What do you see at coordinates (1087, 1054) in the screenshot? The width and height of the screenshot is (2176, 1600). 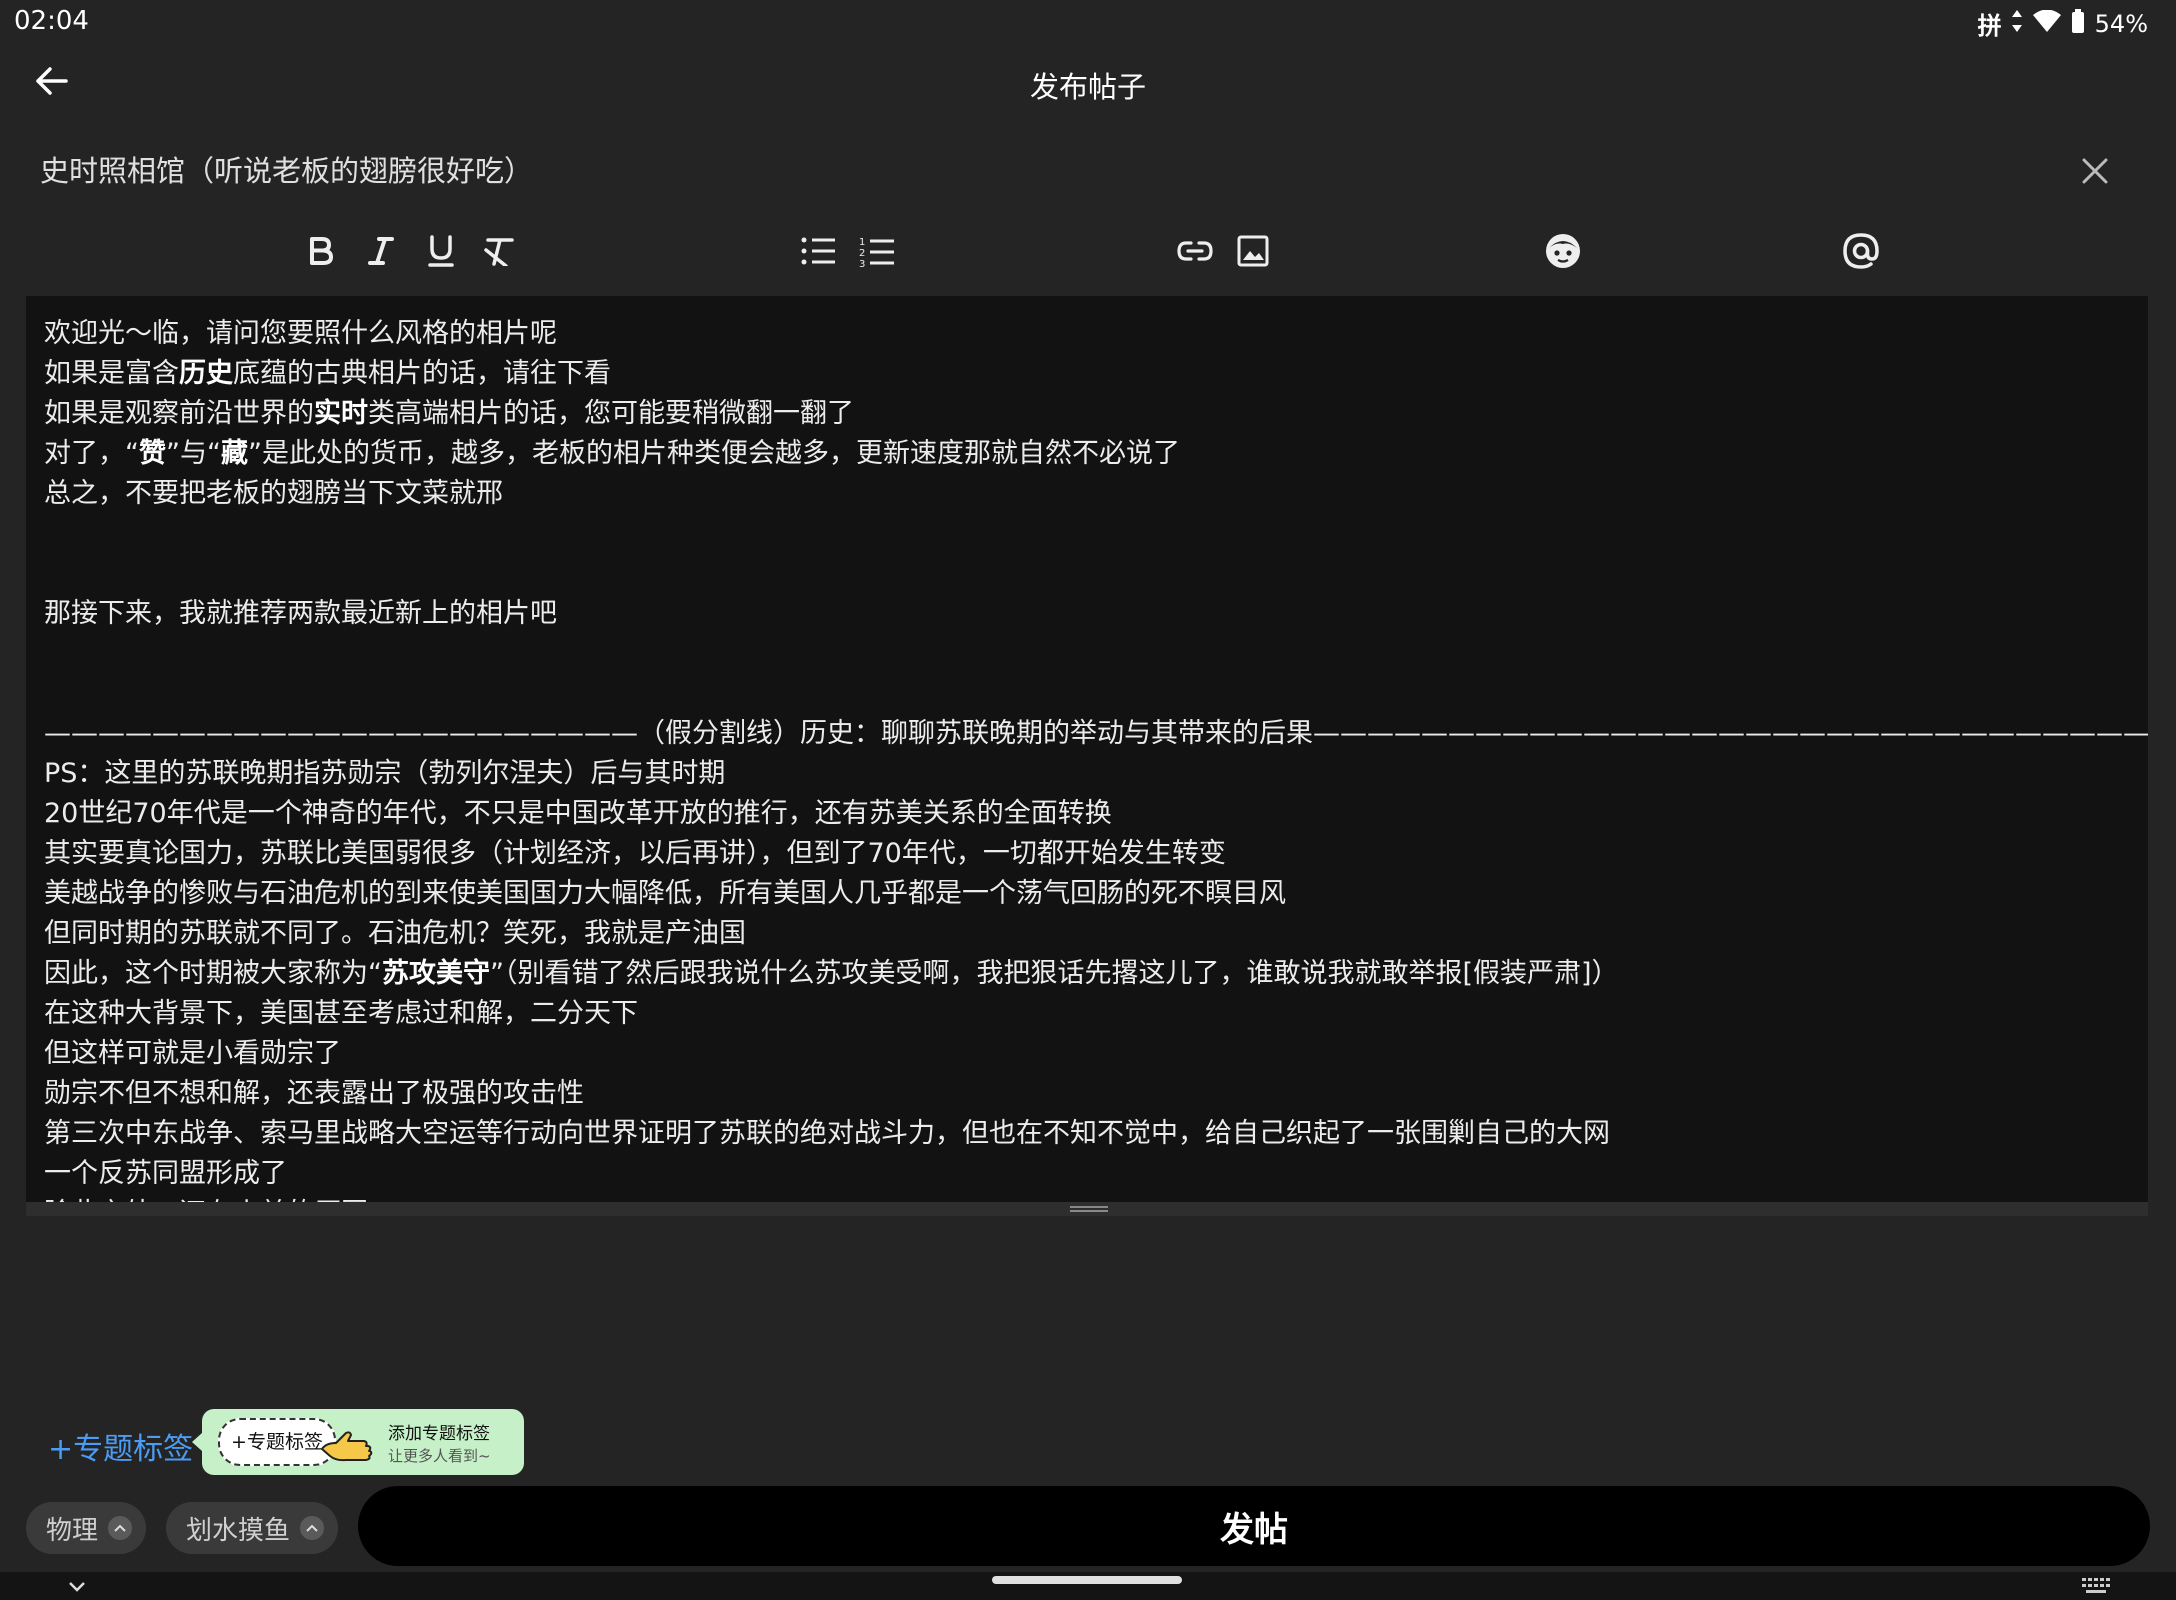 I see `editor-line: 但这样可就是小看勋宗了` at bounding box center [1087, 1054].